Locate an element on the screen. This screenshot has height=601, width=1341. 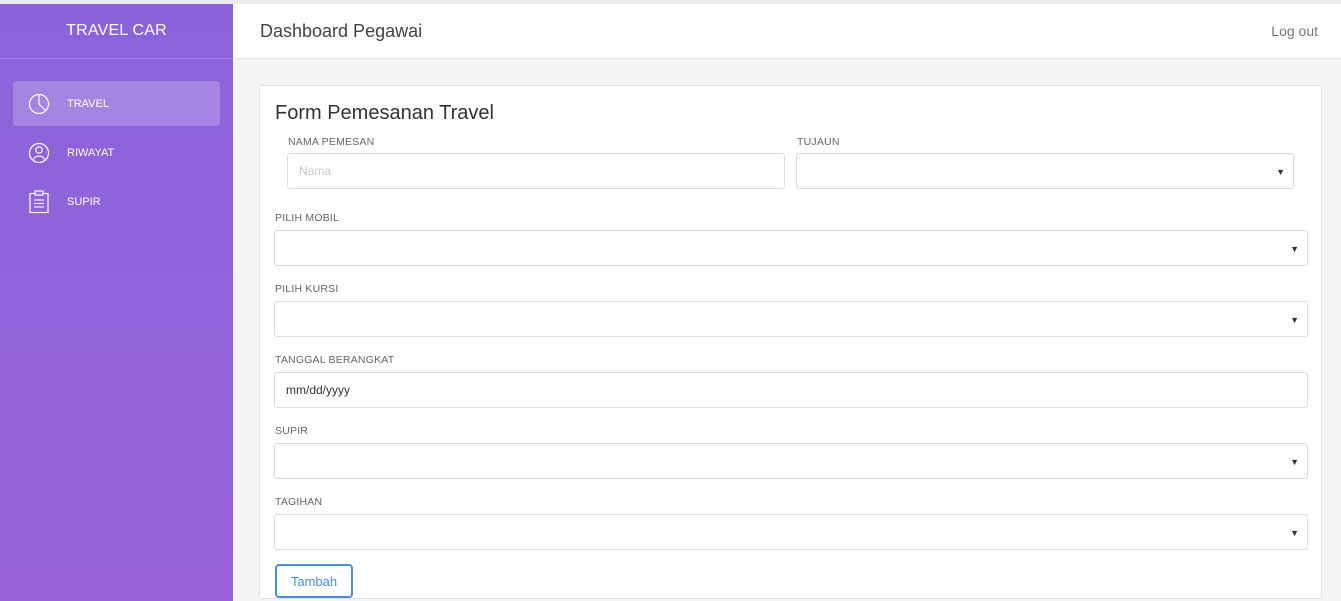
pilih-mobil-select: ▼ is located at coordinates (791, 248).